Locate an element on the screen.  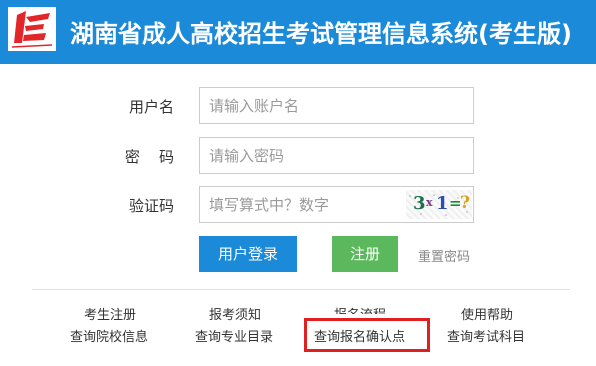
link-help: 使用帮助 is located at coordinates (487, 313).